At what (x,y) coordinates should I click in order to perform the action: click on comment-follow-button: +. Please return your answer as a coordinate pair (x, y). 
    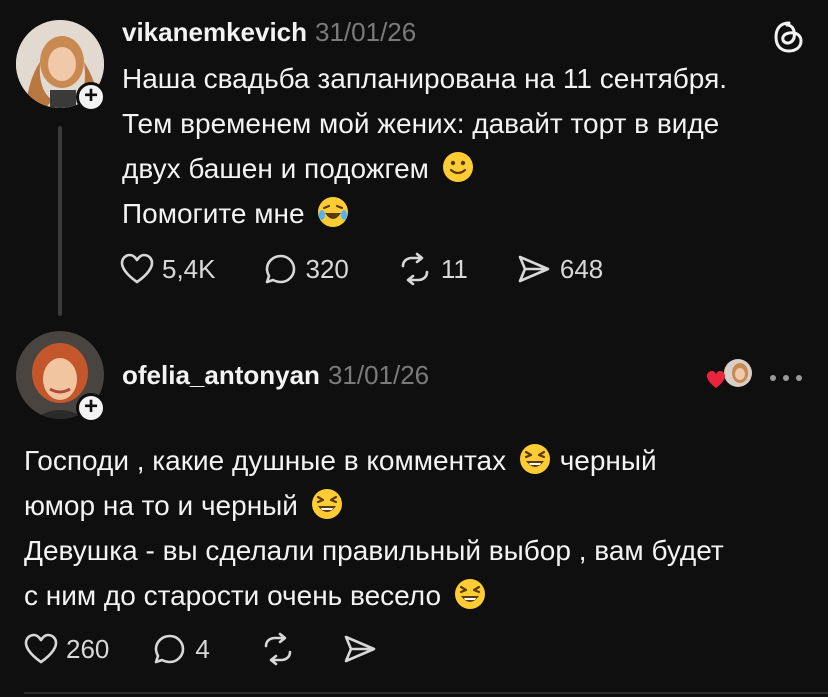
    Looking at the image, I should click on (91, 408).